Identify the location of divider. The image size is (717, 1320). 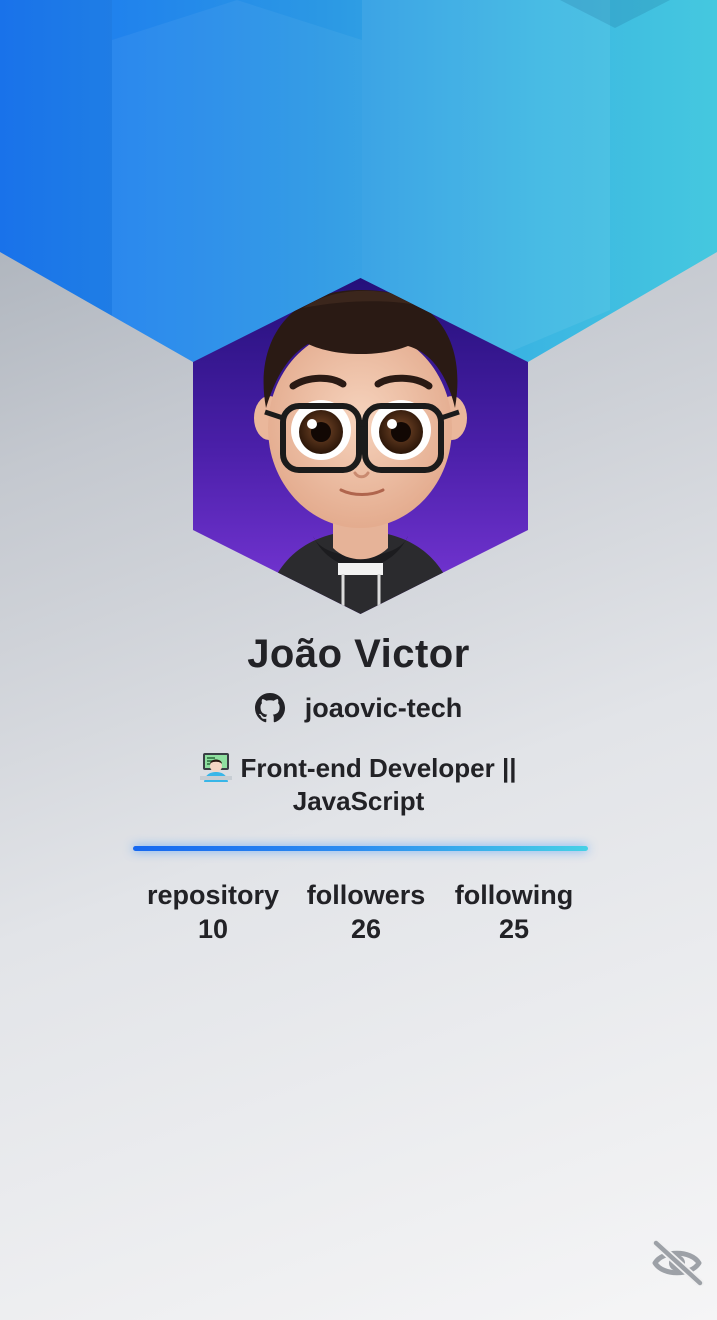
(360, 848).